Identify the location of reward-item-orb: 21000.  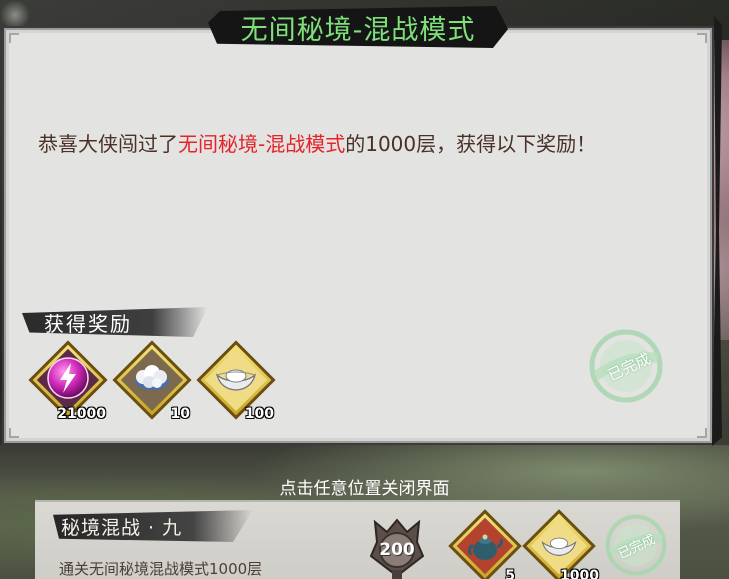
(68, 381).